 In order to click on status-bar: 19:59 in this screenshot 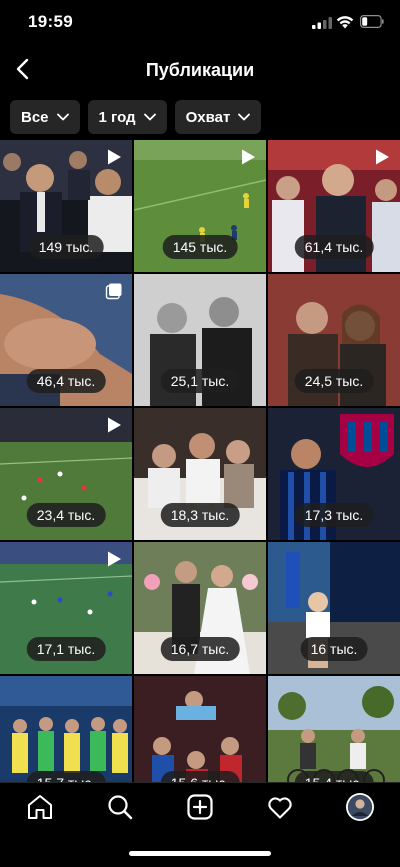, I will do `click(200, 24)`.